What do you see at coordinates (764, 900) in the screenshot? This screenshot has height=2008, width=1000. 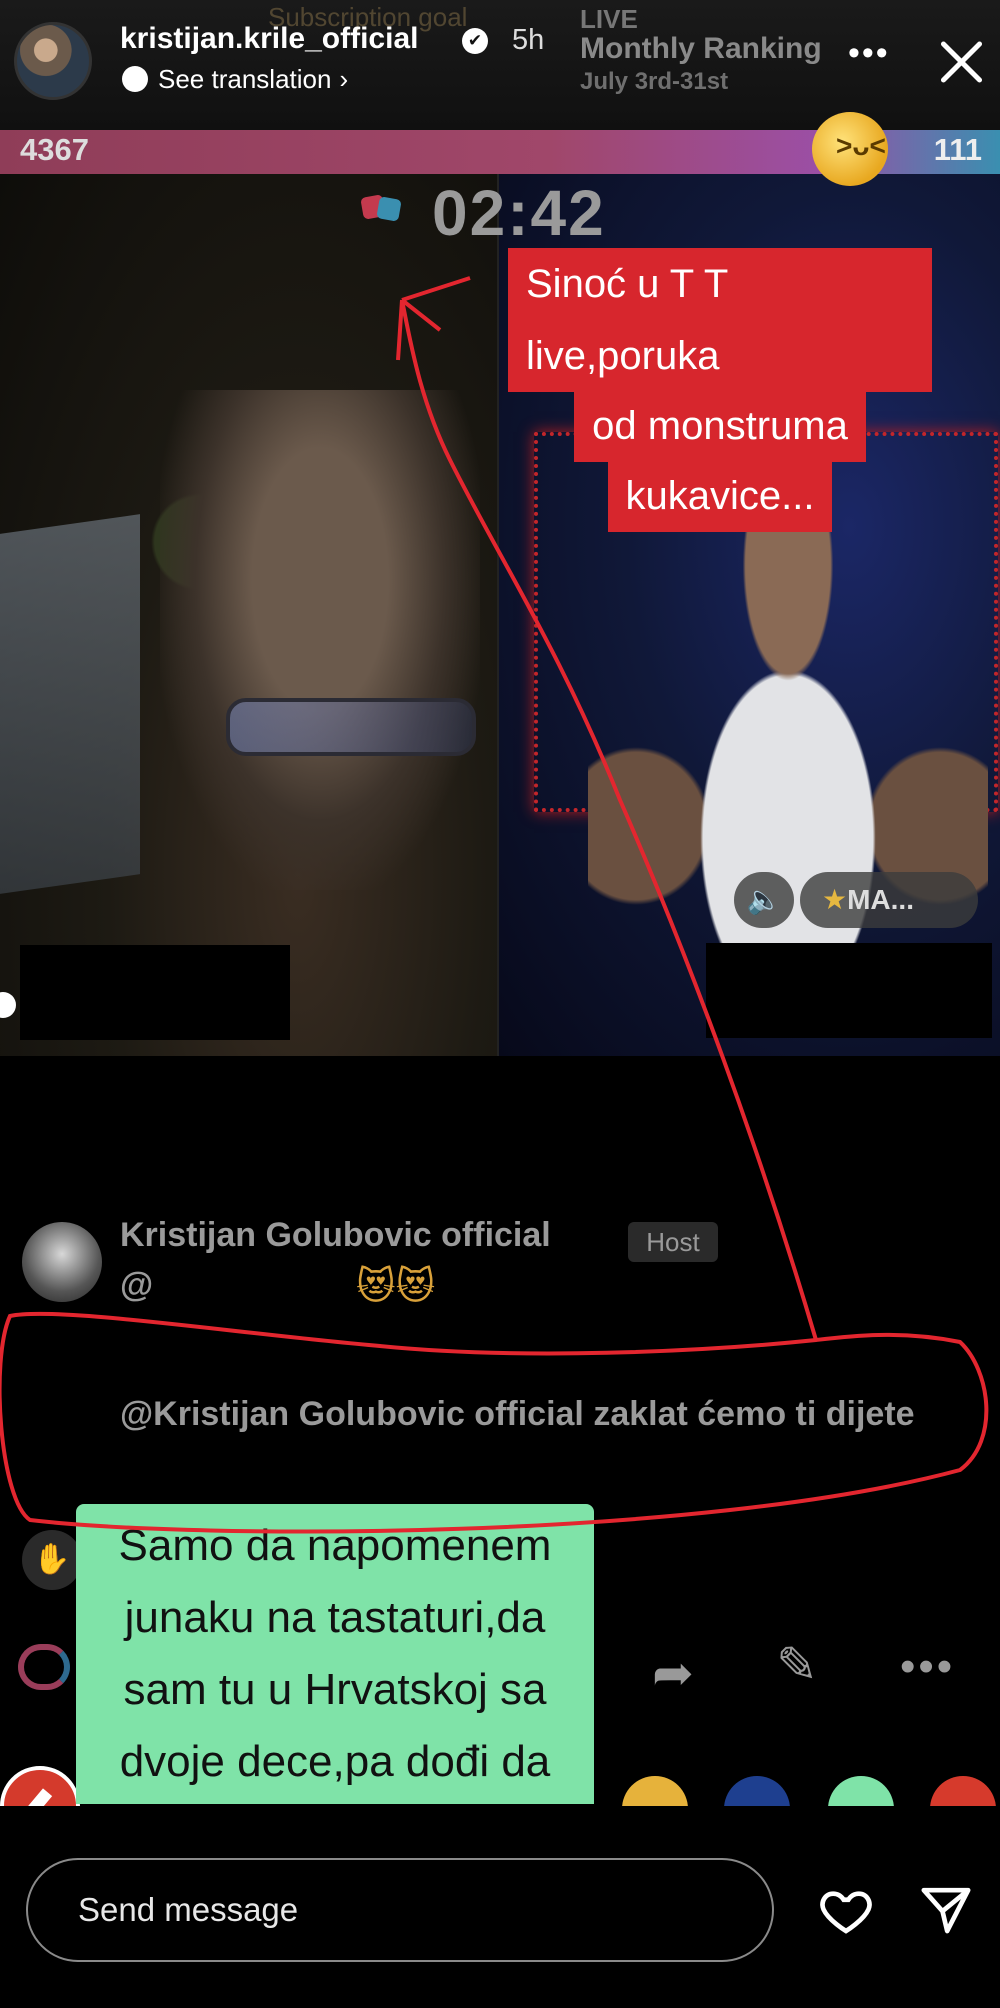 I see `speaker-icon: 🔈` at bounding box center [764, 900].